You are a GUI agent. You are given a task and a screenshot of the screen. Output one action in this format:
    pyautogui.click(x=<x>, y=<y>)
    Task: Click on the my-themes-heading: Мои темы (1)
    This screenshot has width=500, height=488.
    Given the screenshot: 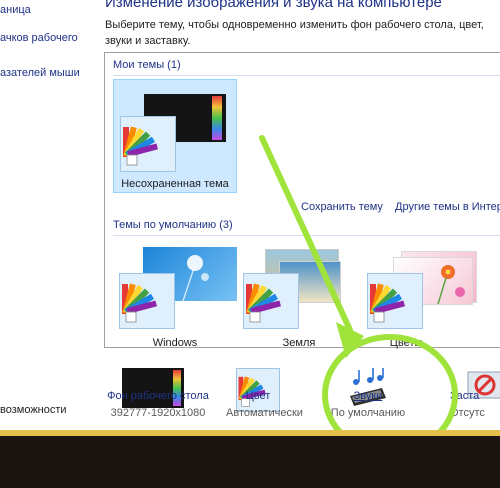 What is the action you would take?
    pyautogui.click(x=147, y=65)
    